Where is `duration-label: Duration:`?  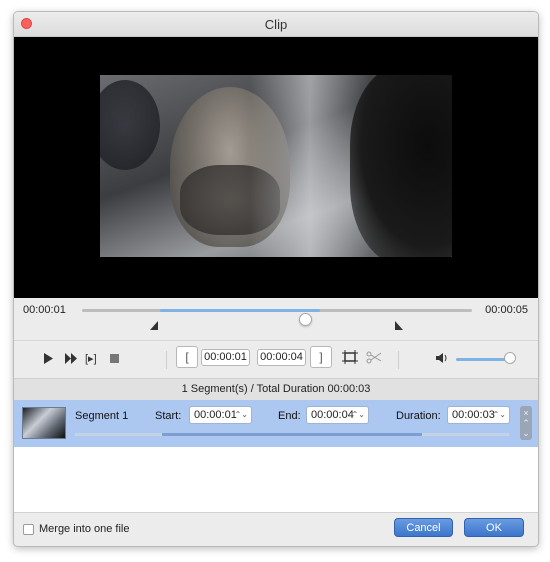 duration-label: Duration: is located at coordinates (418, 416).